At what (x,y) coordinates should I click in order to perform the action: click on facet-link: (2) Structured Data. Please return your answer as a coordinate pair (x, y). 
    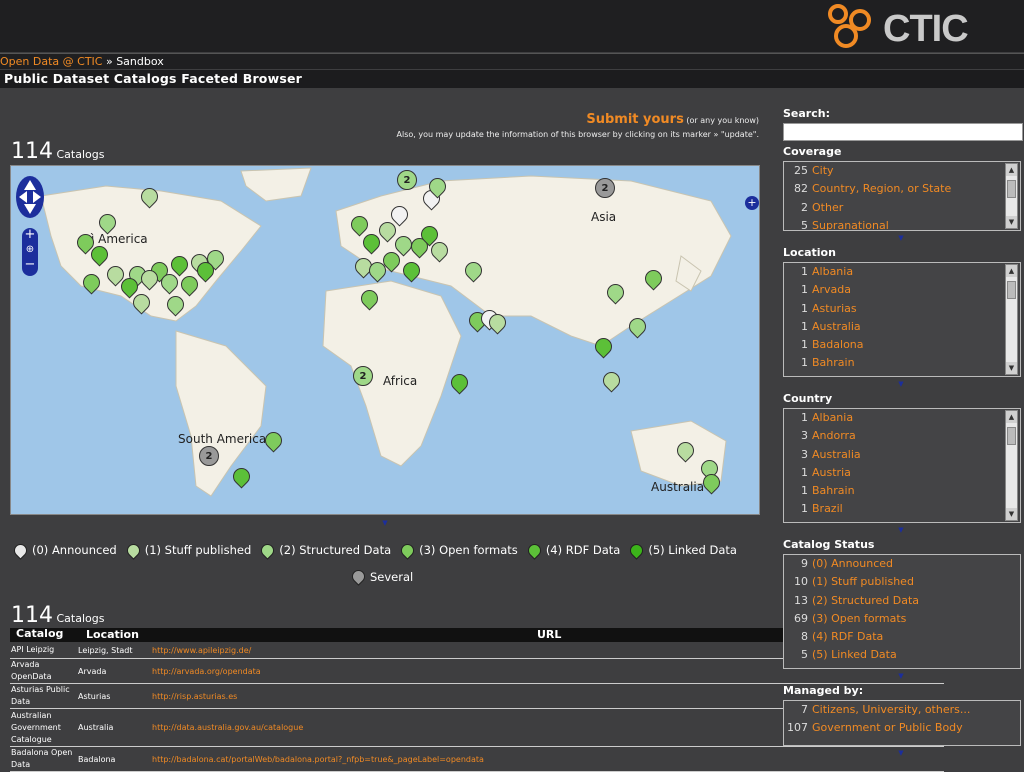
    Looking at the image, I should click on (865, 600).